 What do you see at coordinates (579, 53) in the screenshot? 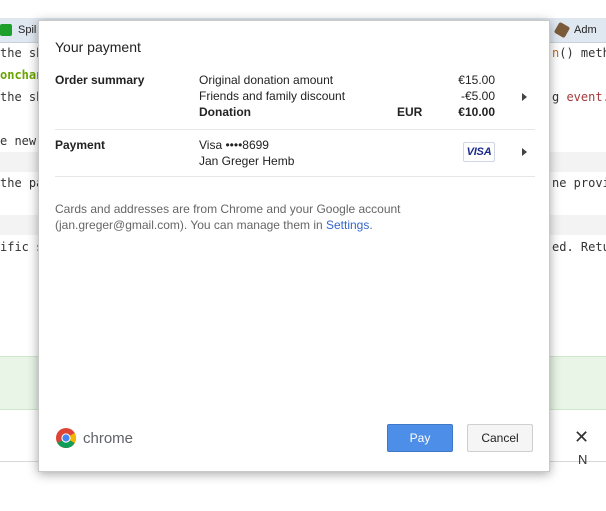
I see `bg-method-fragment: n() metho` at bounding box center [579, 53].